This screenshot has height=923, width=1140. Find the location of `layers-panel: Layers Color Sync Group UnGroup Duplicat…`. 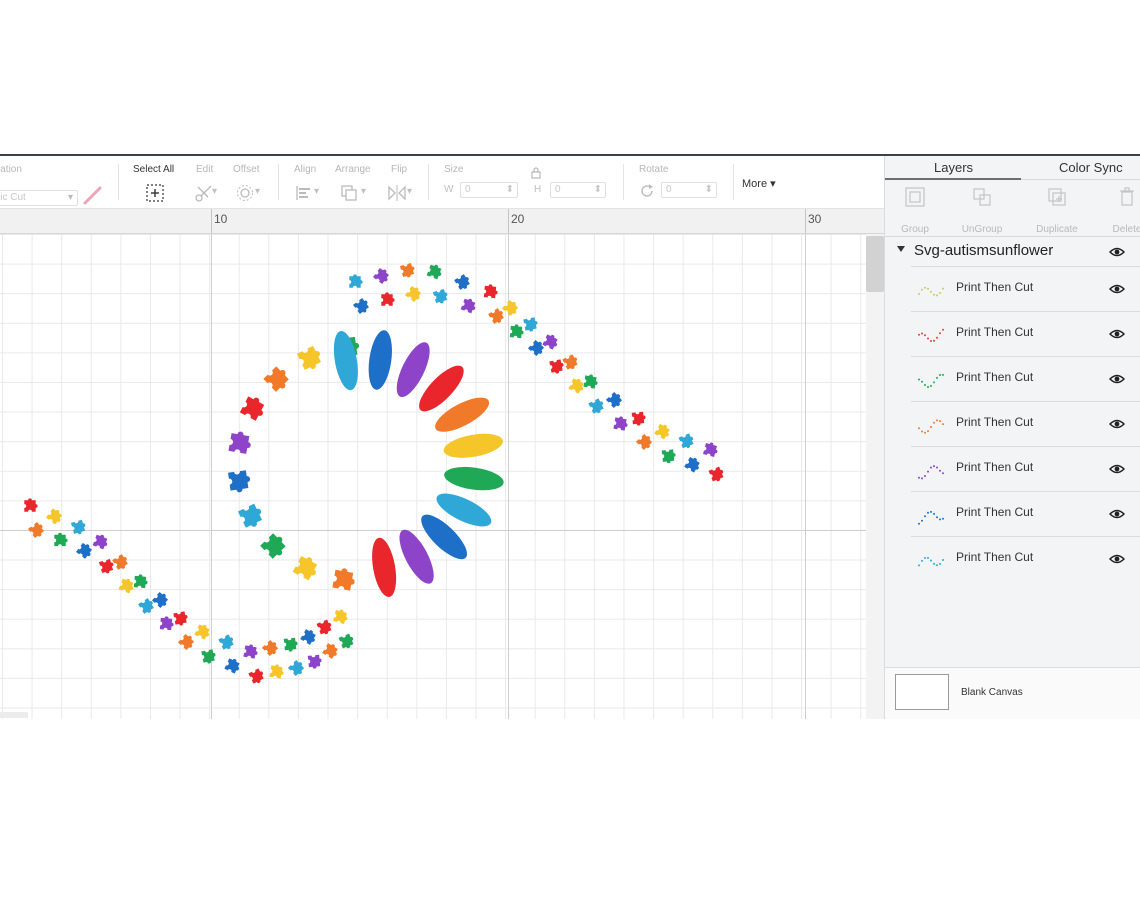

layers-panel: Layers Color Sync Group UnGroup Duplicat… is located at coordinates (1012, 437).